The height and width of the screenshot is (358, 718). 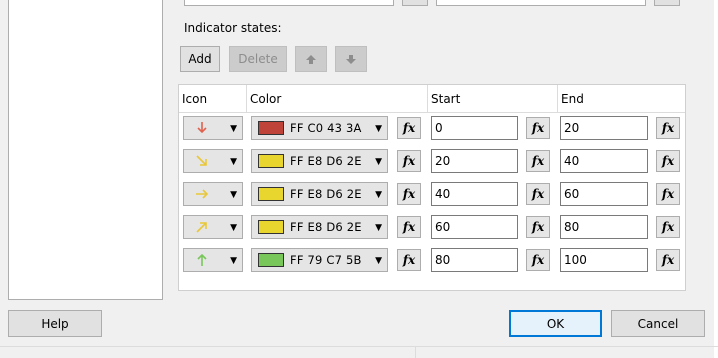 What do you see at coordinates (474, 227) in the screenshot?
I see `start-input: 60` at bounding box center [474, 227].